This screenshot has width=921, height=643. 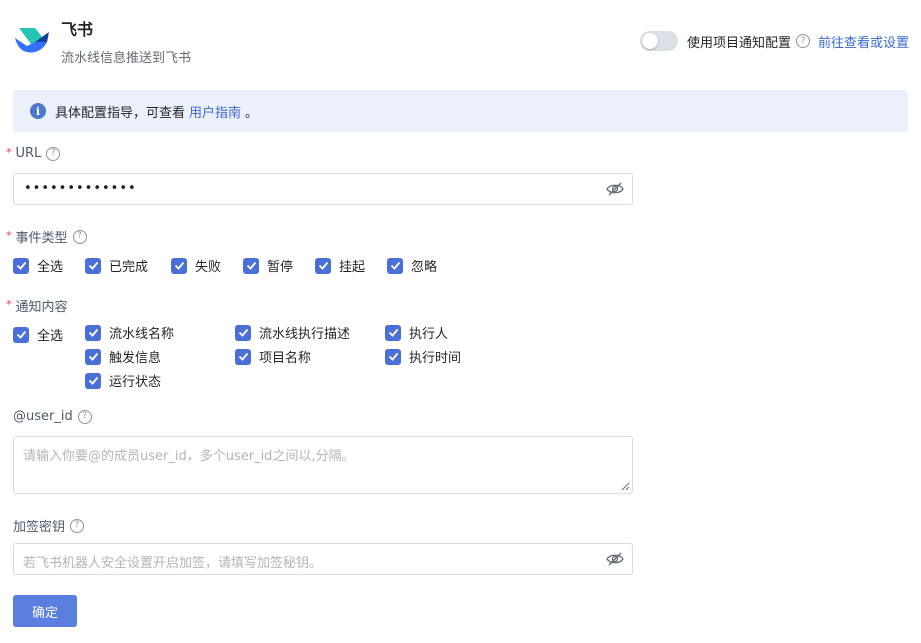 I want to click on info-text: 具体配置指导，可查看, so click(x=120, y=113).